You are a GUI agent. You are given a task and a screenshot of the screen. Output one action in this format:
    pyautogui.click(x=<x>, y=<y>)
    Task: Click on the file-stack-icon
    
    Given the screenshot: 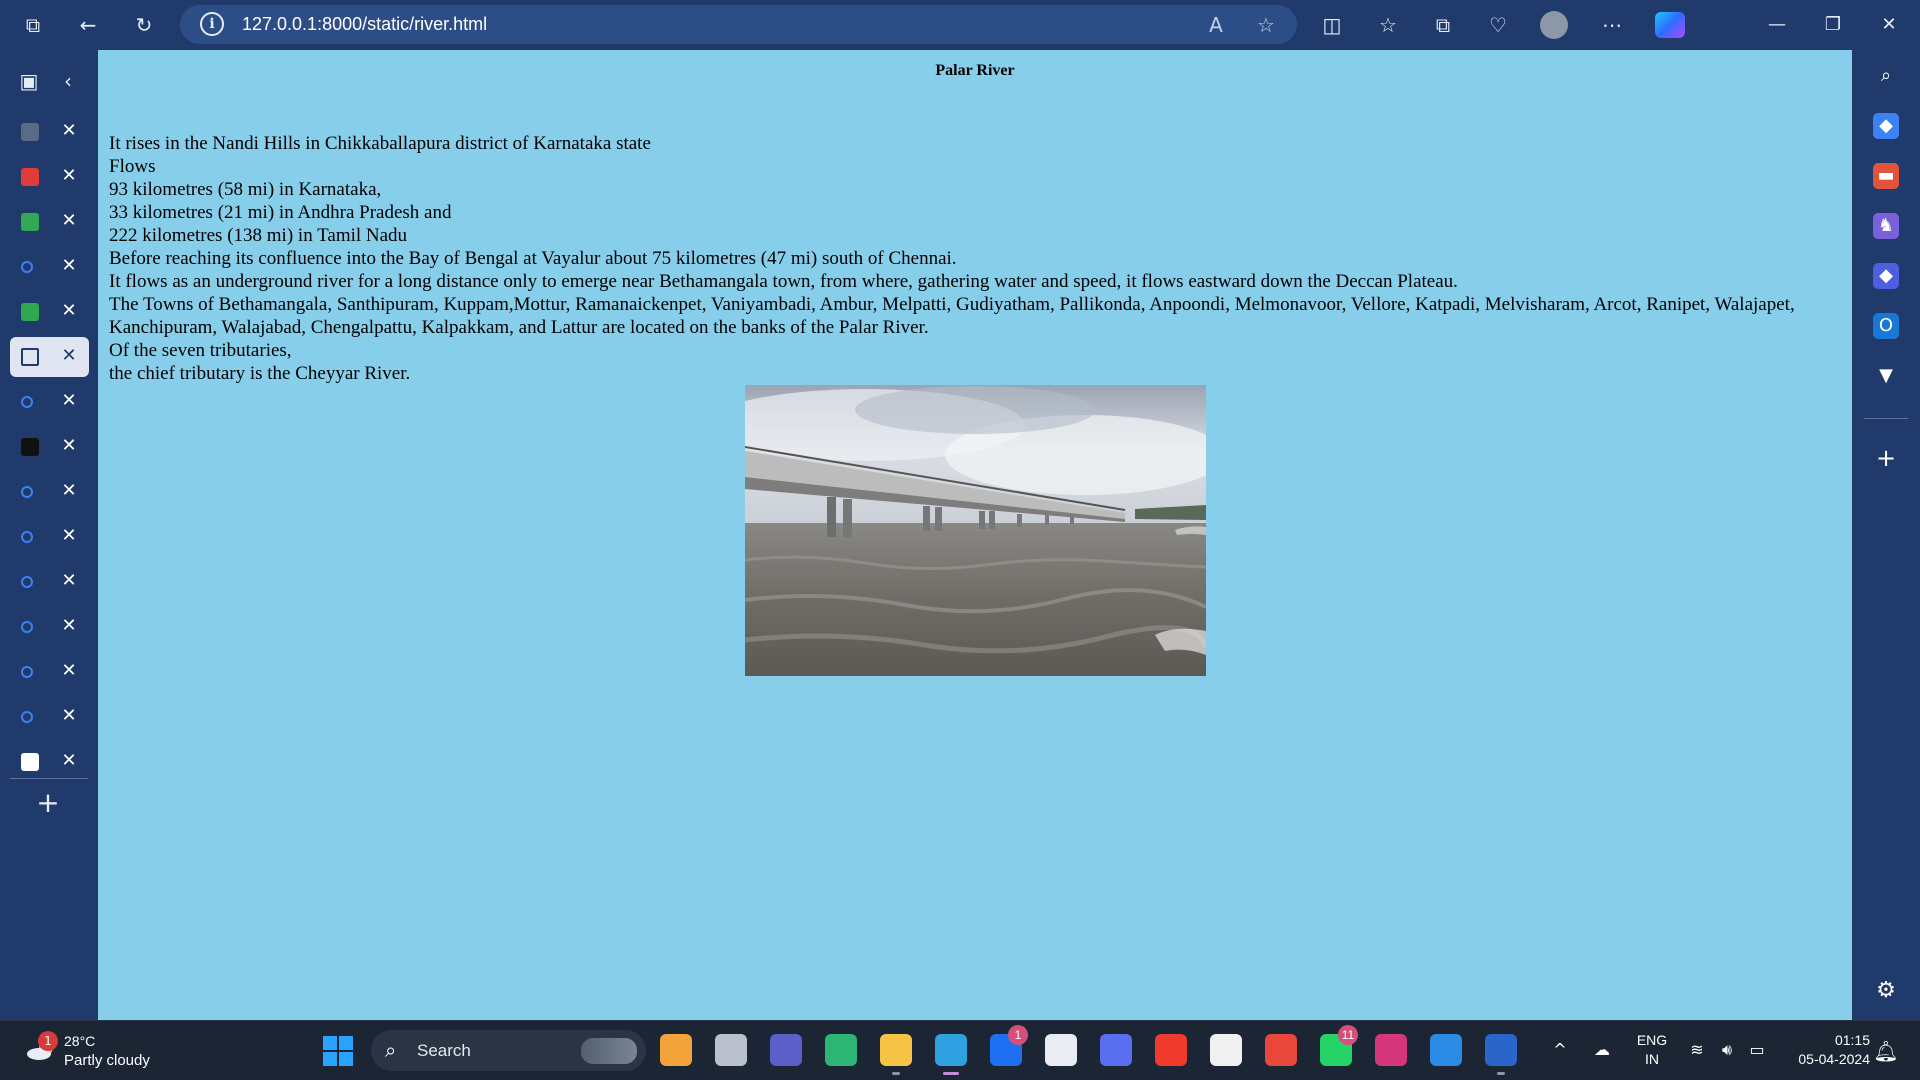 What is the action you would take?
    pyautogui.click(x=731, y=1050)
    